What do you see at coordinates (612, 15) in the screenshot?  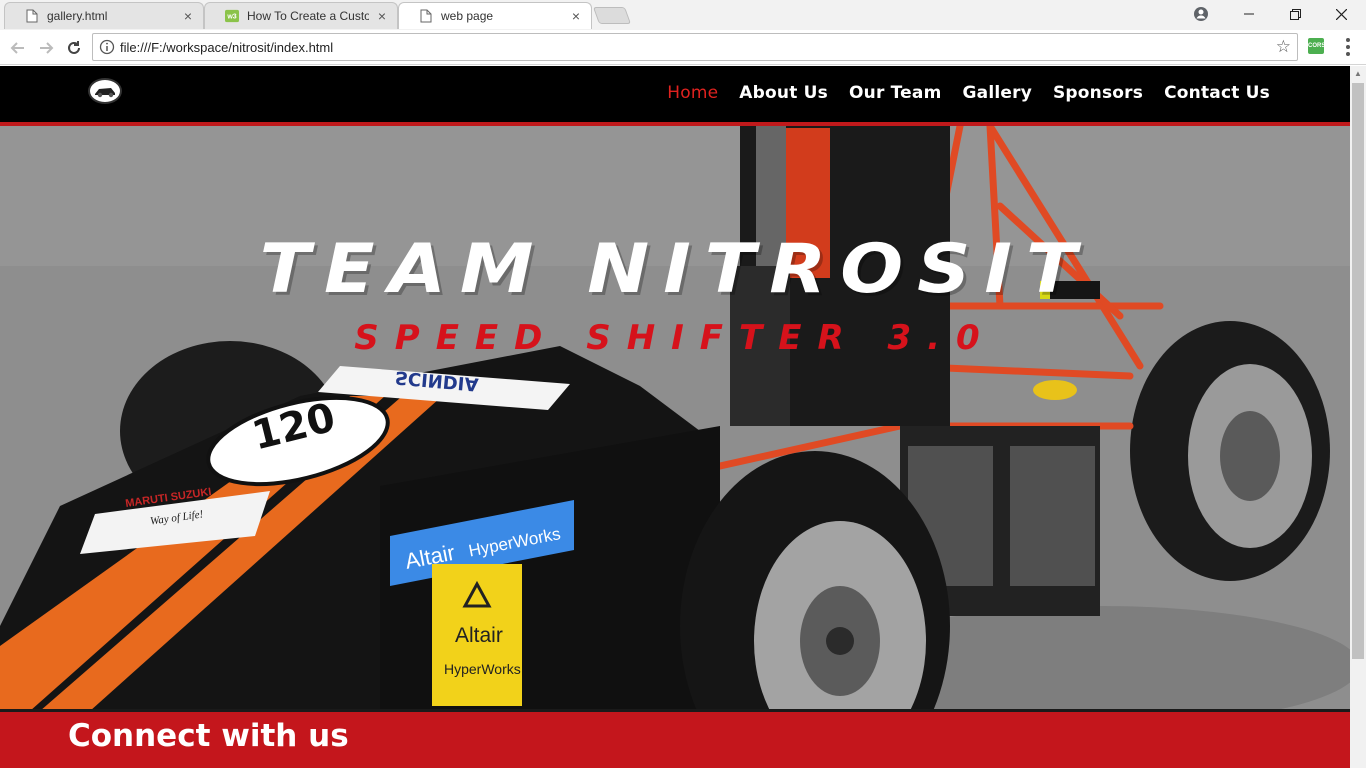 I see `new-tab-button` at bounding box center [612, 15].